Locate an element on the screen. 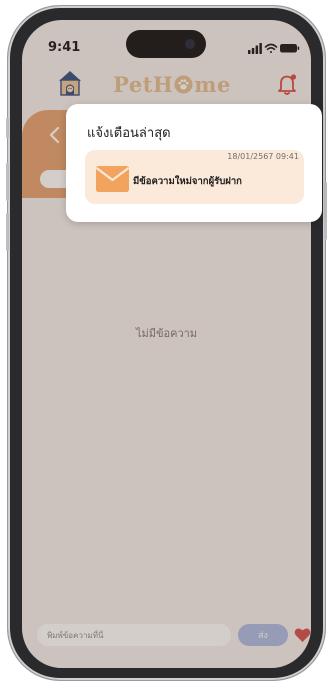  envelope-icon is located at coordinates (112, 179).